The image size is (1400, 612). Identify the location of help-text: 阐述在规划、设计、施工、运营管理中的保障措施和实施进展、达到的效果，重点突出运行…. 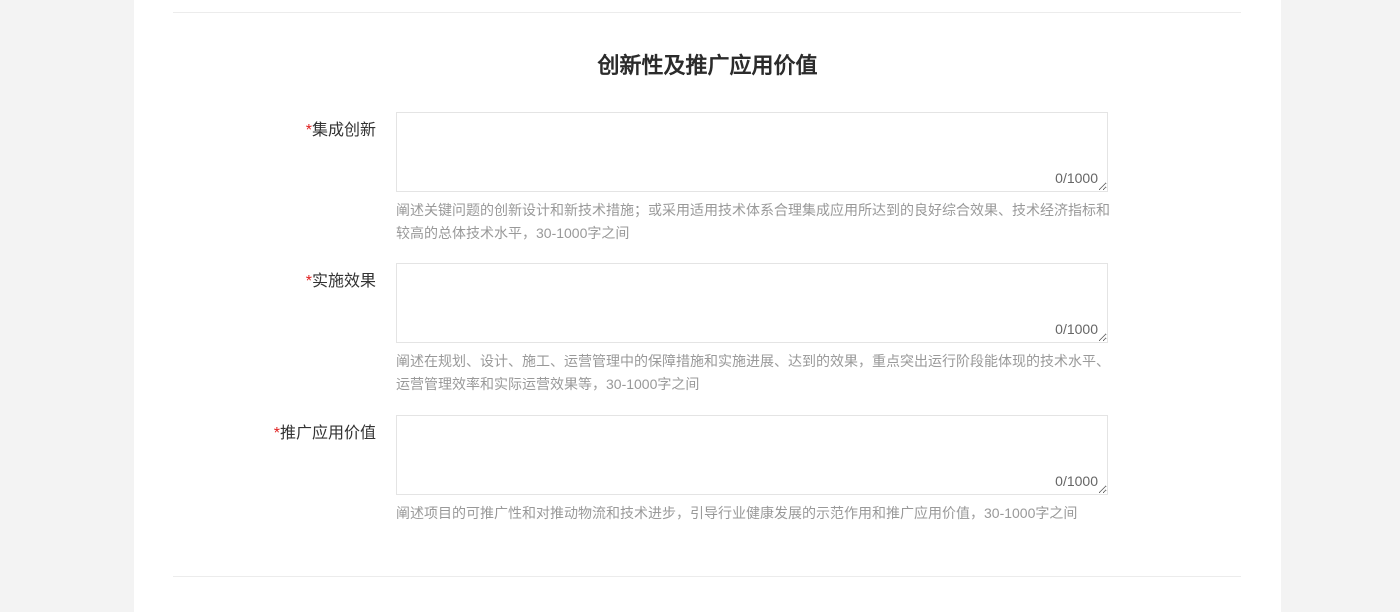
(753, 372).